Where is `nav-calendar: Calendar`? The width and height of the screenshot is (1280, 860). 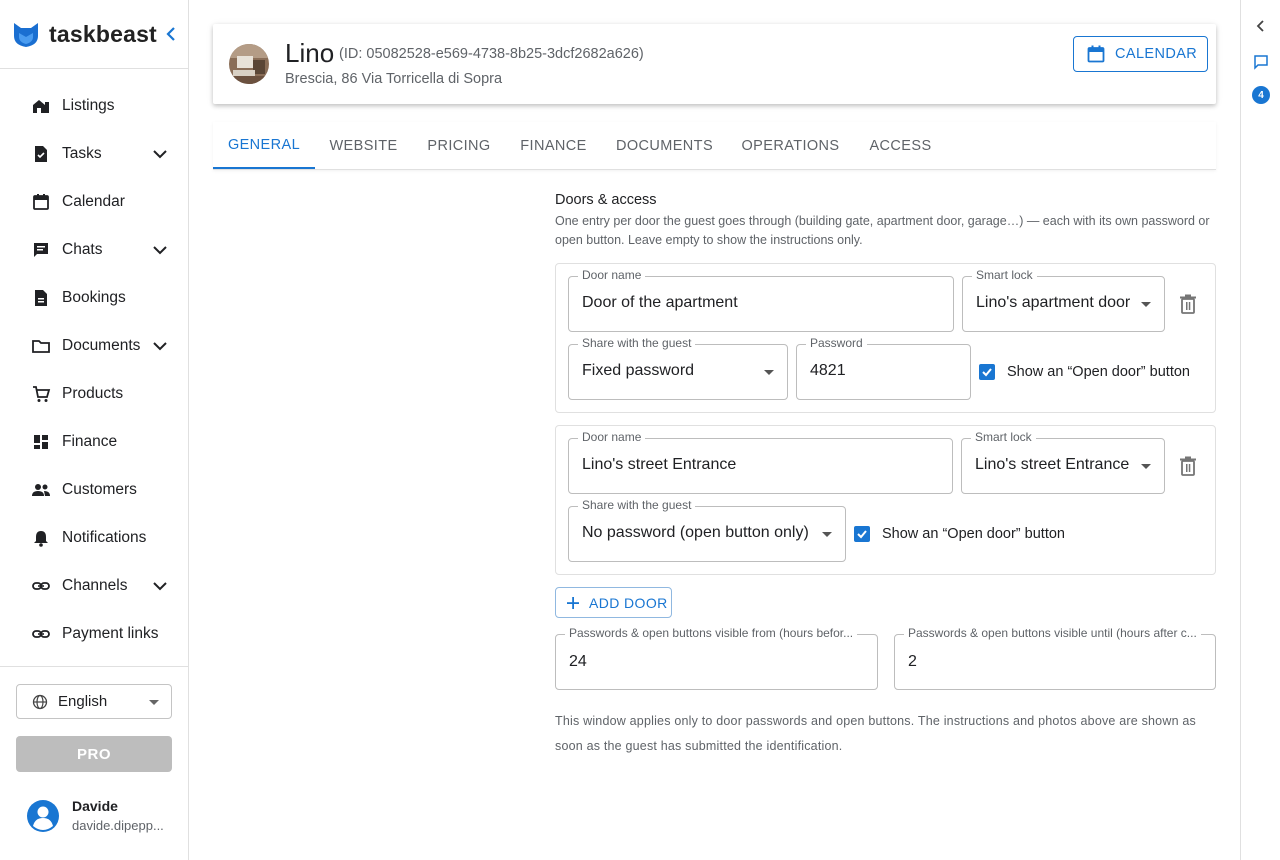
nav-calendar: Calendar is located at coordinates (94, 202).